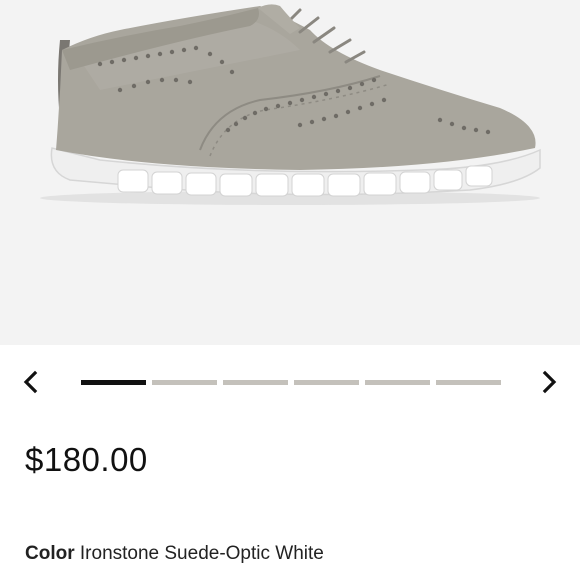  I want to click on image-carousel-controls, so click(290, 382).